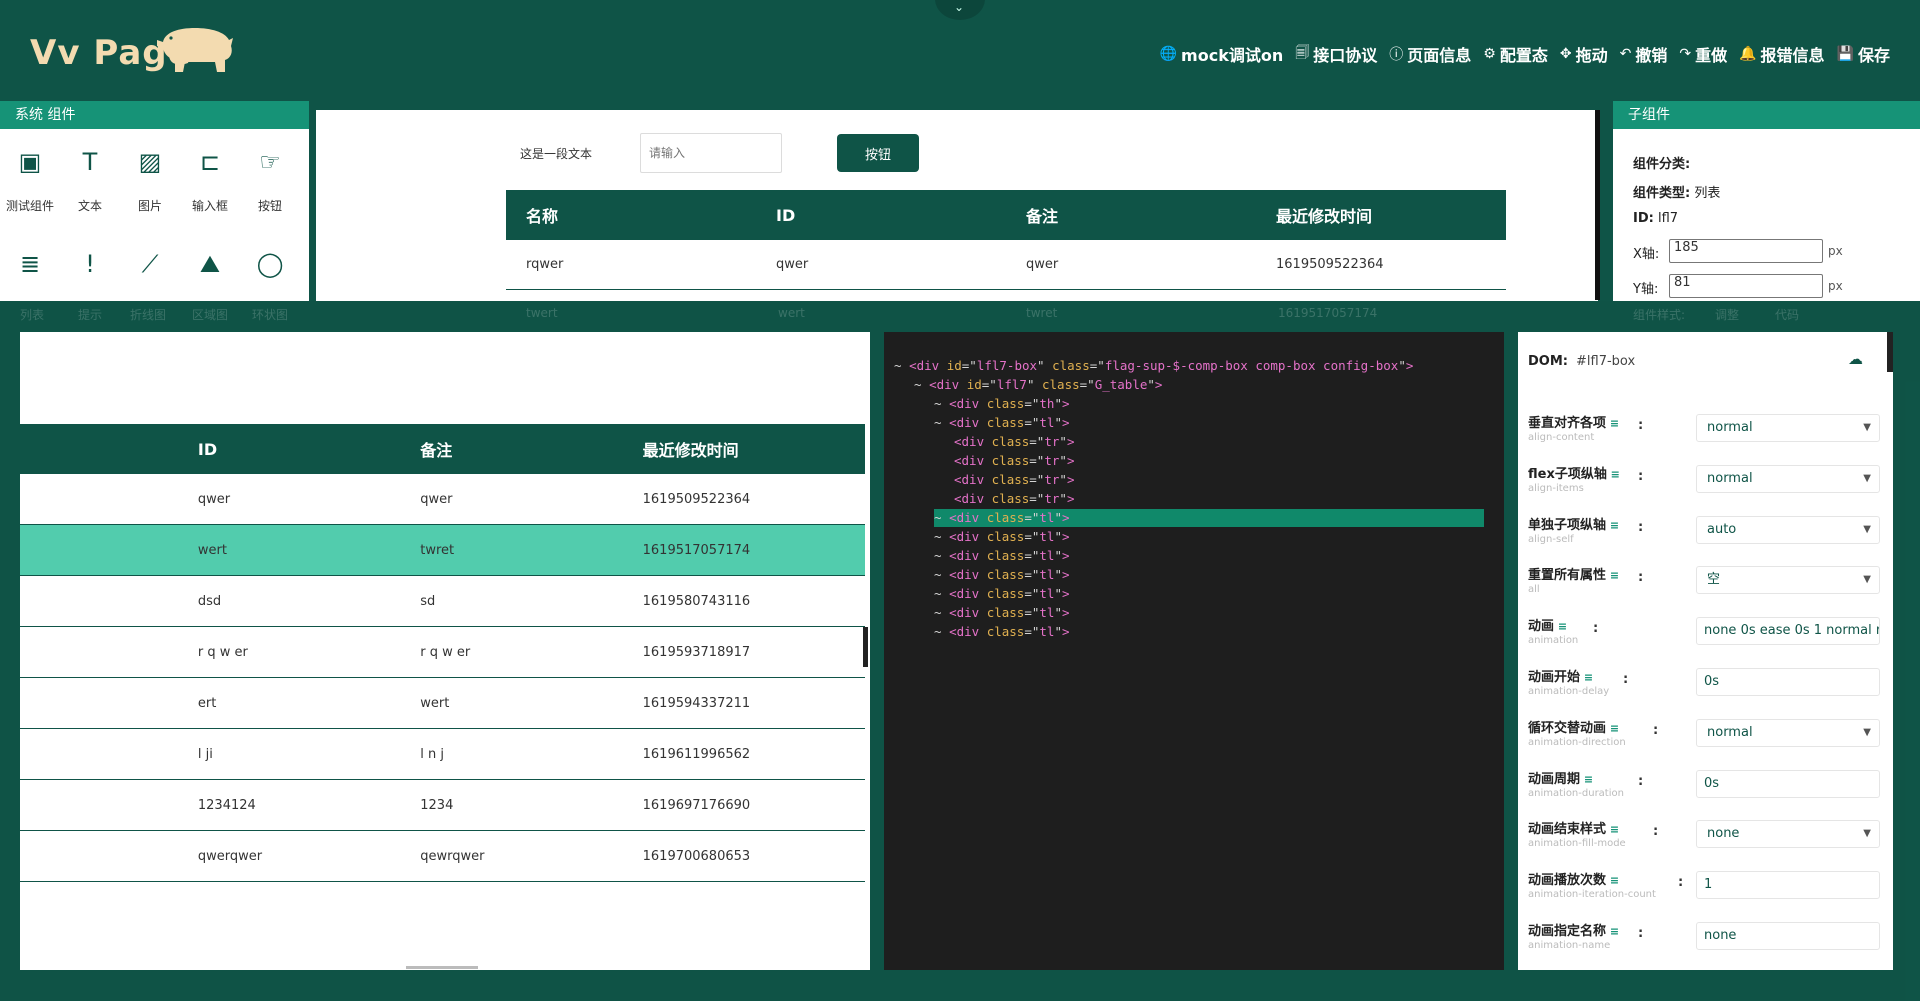 The width and height of the screenshot is (1920, 1001). I want to click on component-item: ▣ 测试组件, so click(30, 179).